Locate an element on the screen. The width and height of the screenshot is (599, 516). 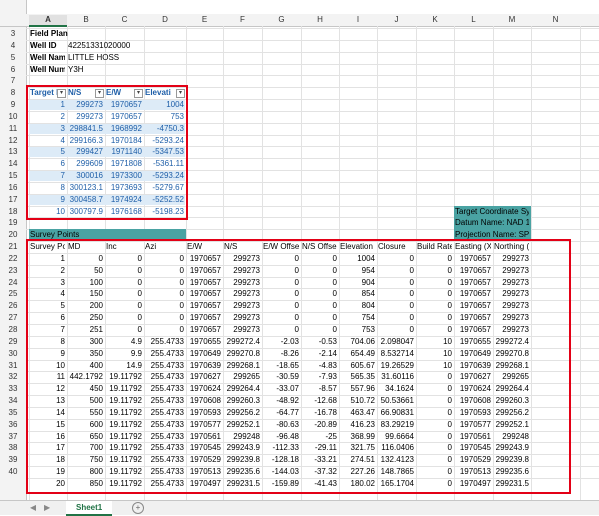
plus-circle-icon: + is located at coordinates (138, 508).